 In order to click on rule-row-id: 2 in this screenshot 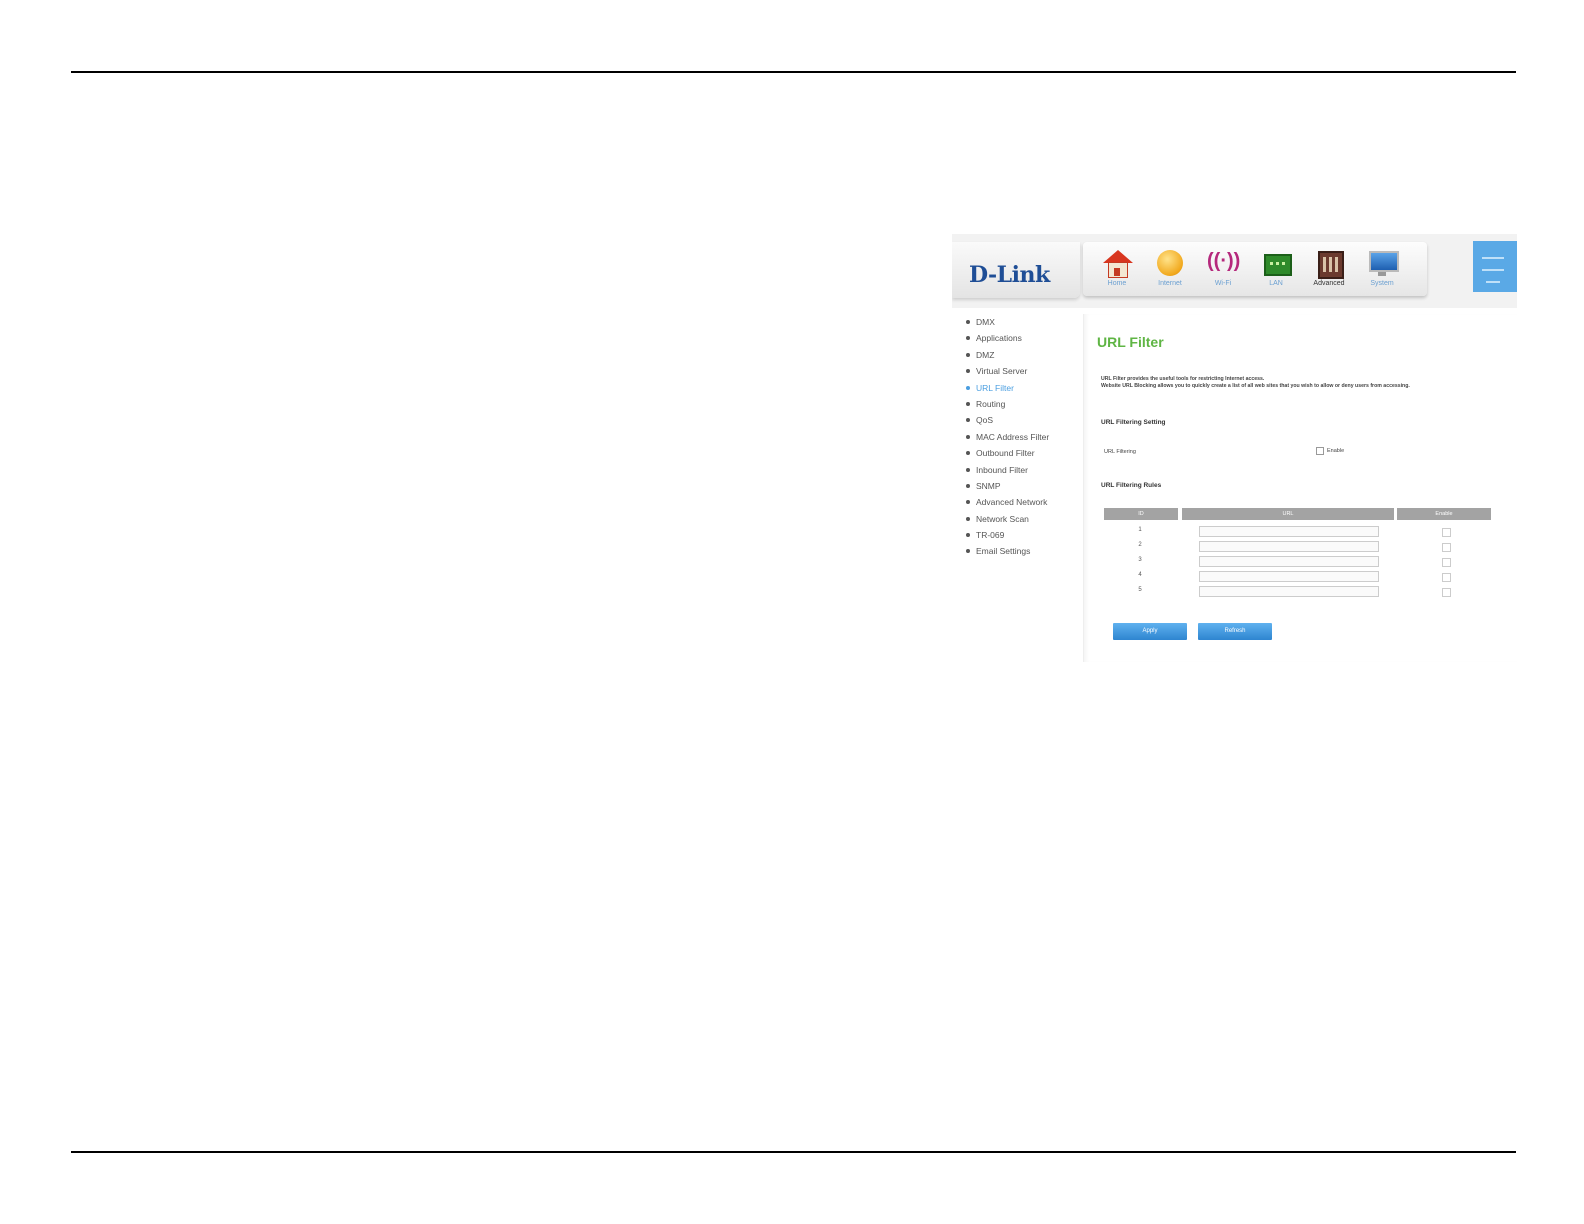, I will do `click(1140, 545)`.